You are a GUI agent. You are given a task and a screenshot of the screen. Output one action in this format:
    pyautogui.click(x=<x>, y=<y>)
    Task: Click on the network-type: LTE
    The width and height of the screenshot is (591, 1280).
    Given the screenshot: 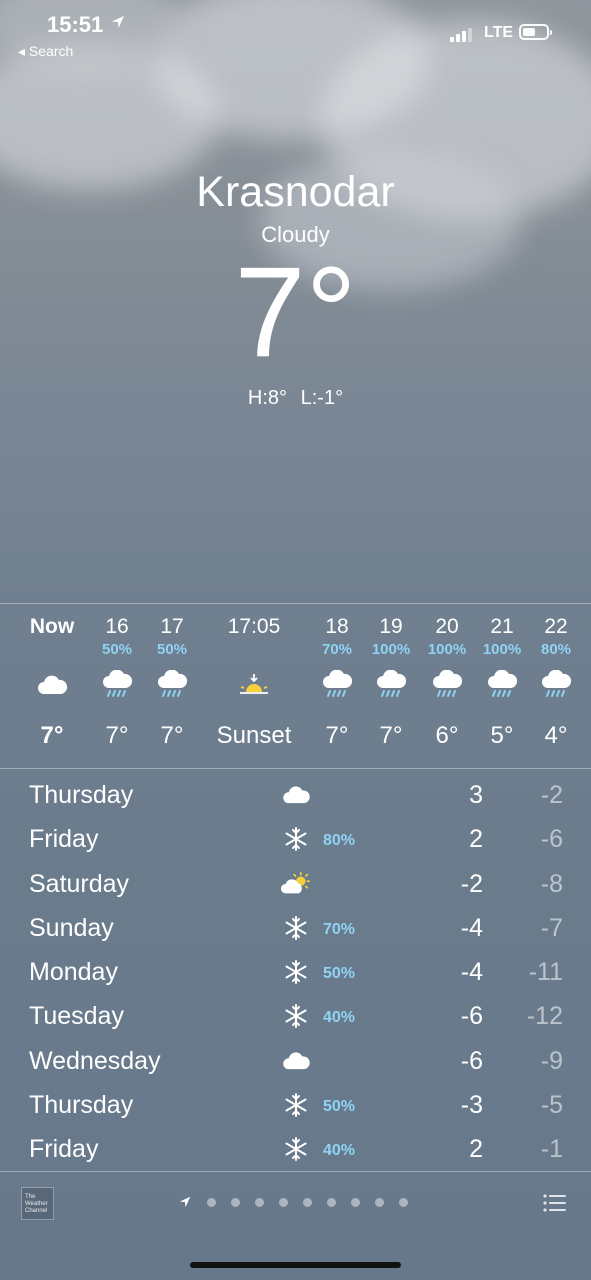 What is the action you would take?
    pyautogui.click(x=499, y=32)
    